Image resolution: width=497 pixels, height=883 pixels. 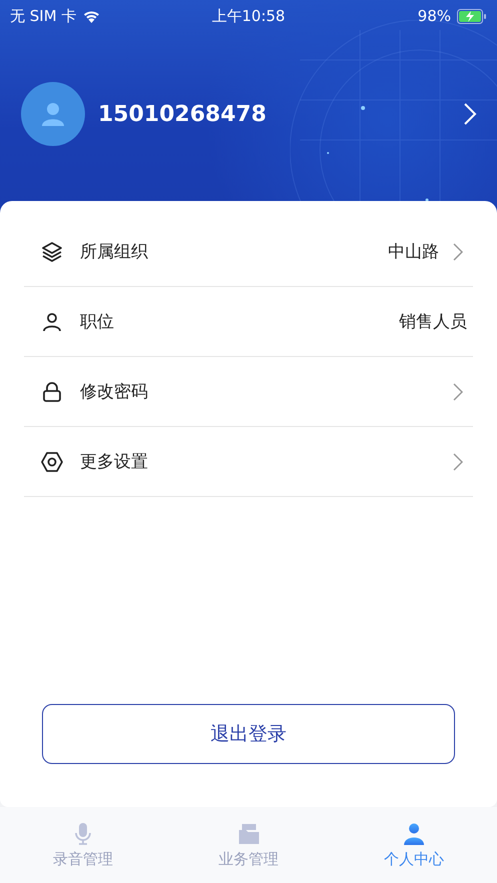 I want to click on logout-button: 退出登录, so click(x=248, y=734).